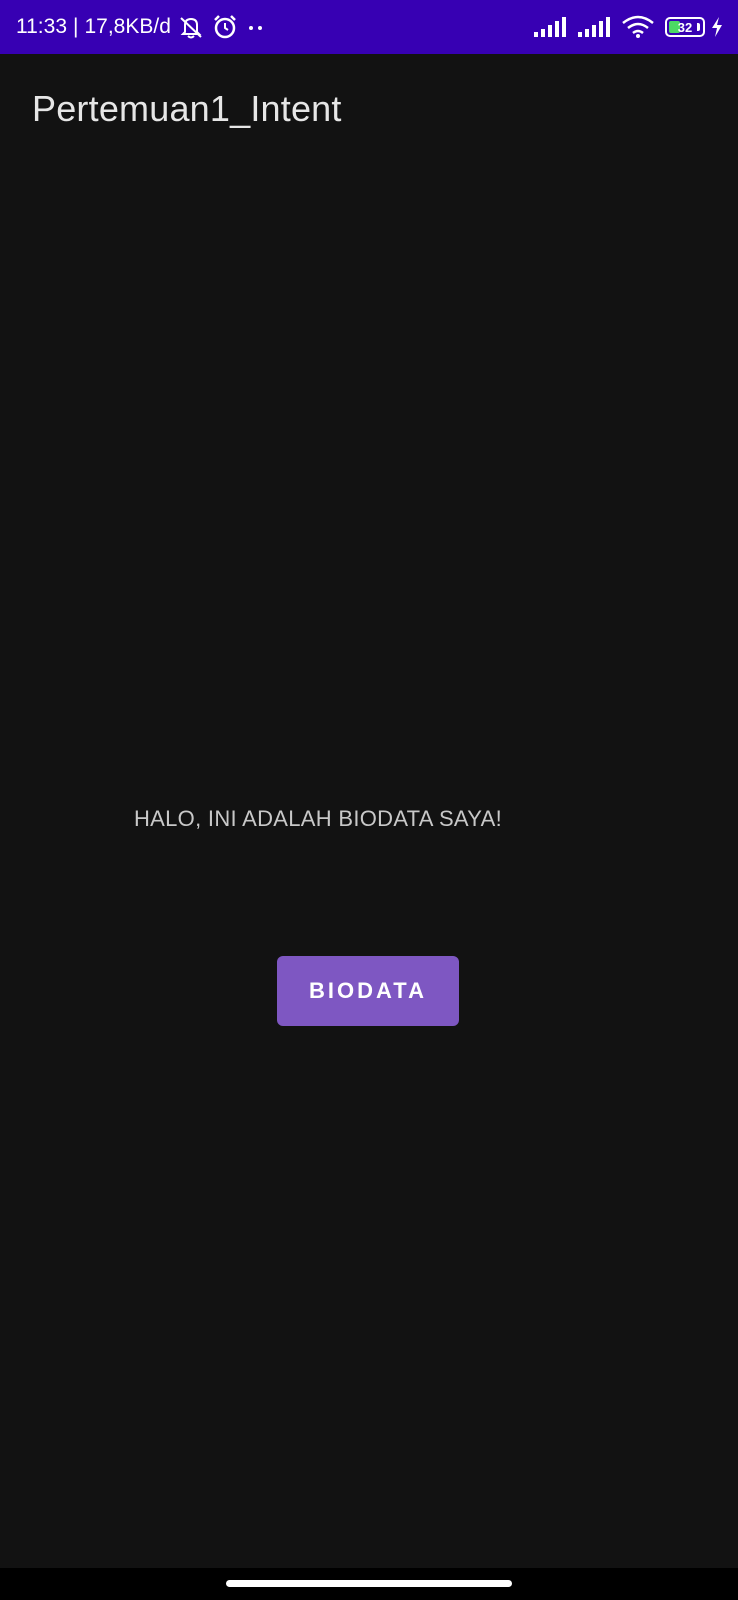 The height and width of the screenshot is (1600, 738). Describe the element at coordinates (638, 27) in the screenshot. I see `wifi-icon` at that location.